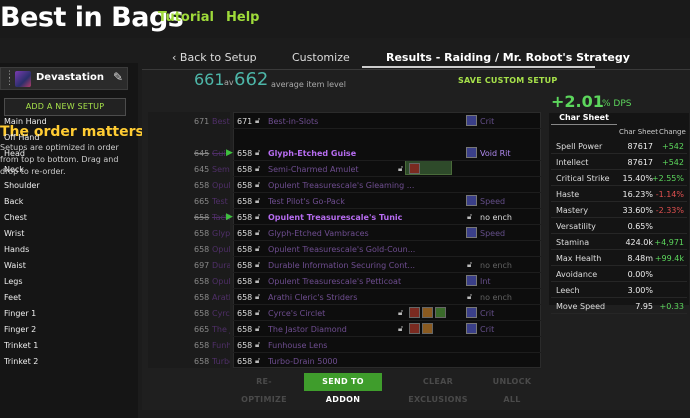 This screenshot has width=690, height=418. I want to click on current-item-name: Best-, so click(221, 121).